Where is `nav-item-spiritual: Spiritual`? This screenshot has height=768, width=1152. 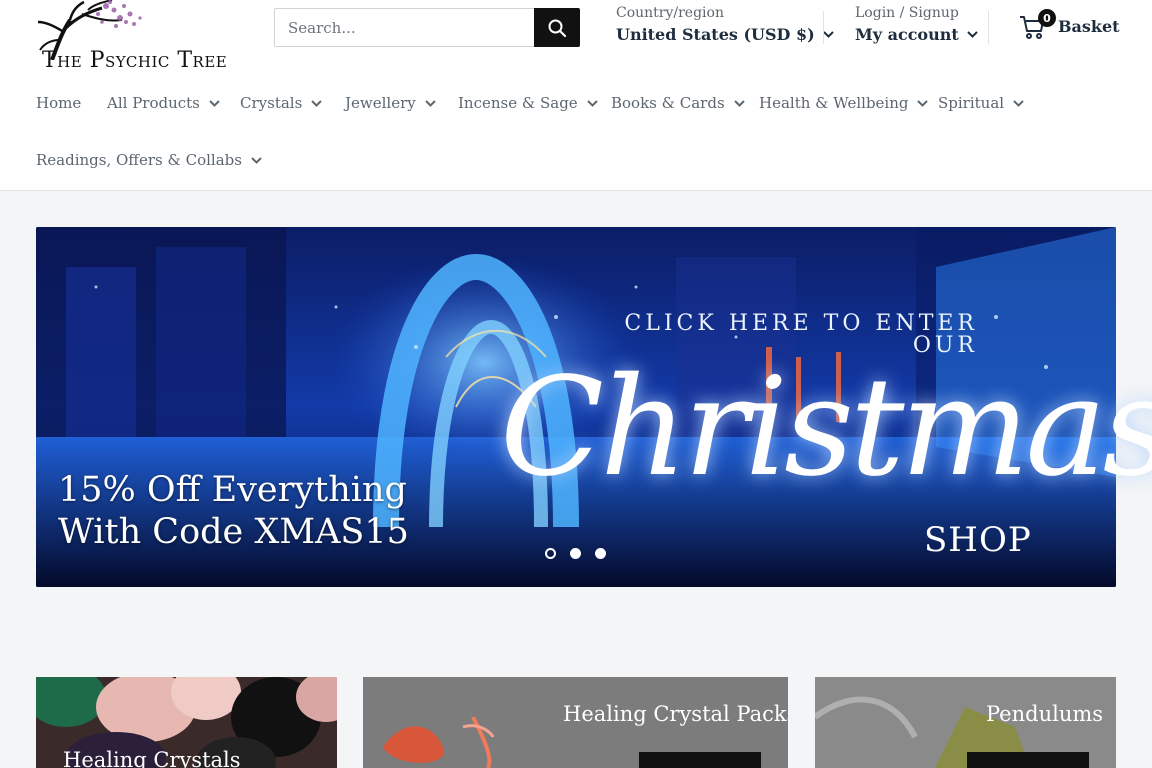 nav-item-spiritual: Spiritual is located at coordinates (981, 103).